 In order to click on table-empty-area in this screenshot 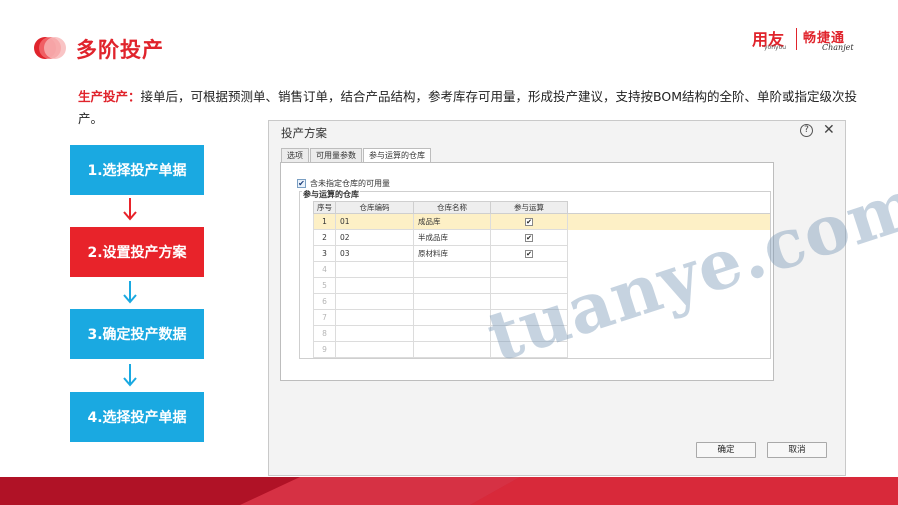, I will do `click(668, 207)`.